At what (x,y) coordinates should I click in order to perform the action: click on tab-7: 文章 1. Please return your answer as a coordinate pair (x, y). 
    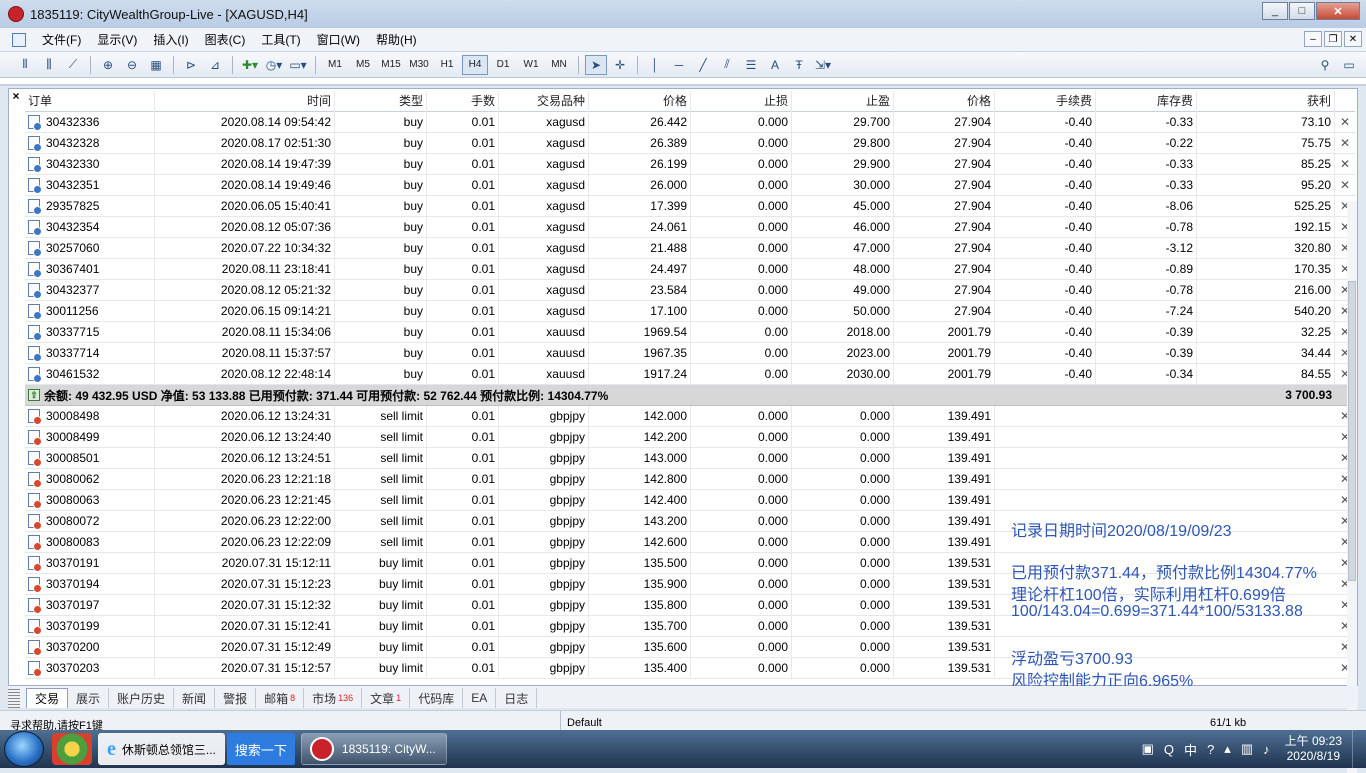
    Looking at the image, I should click on (386, 698).